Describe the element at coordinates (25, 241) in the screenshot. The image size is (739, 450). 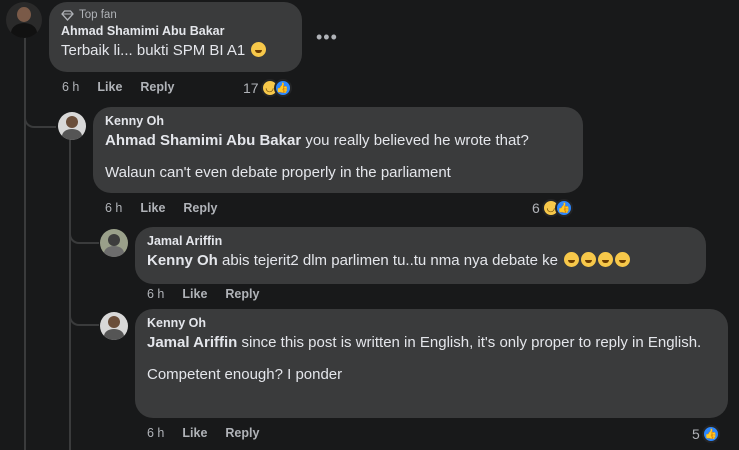
I see `thread-line-main` at that location.